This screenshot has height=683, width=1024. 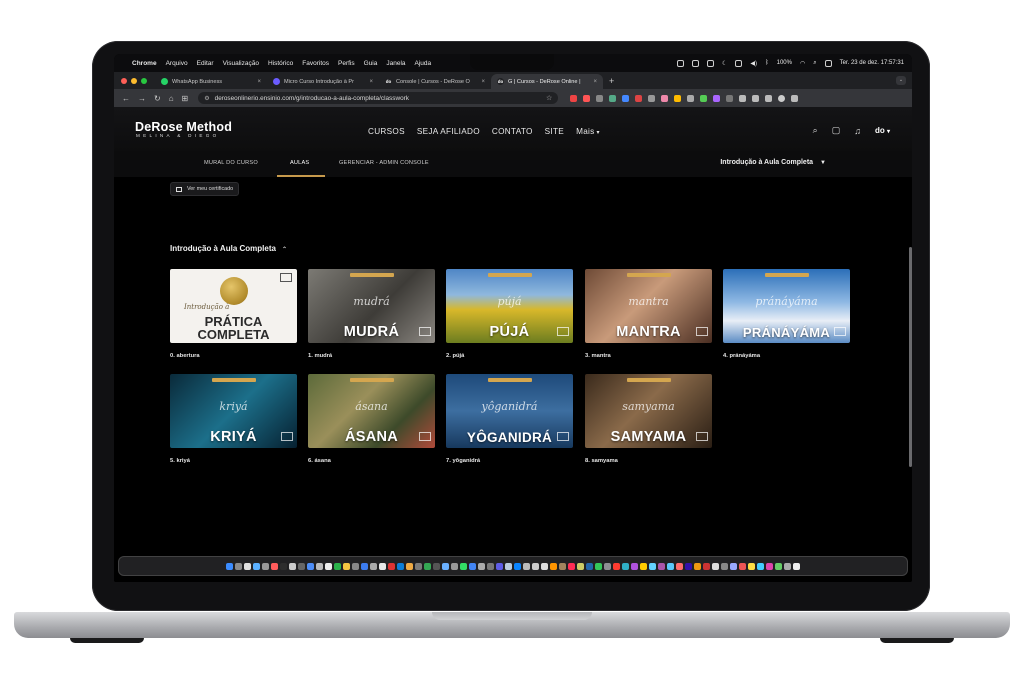 What do you see at coordinates (828, 63) in the screenshot?
I see `control-center-icon` at bounding box center [828, 63].